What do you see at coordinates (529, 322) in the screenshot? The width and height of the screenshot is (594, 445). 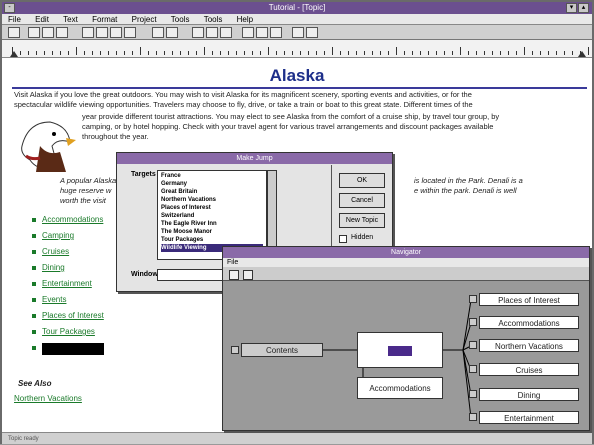 I see `nav-node-accommodations: Accommodations` at bounding box center [529, 322].